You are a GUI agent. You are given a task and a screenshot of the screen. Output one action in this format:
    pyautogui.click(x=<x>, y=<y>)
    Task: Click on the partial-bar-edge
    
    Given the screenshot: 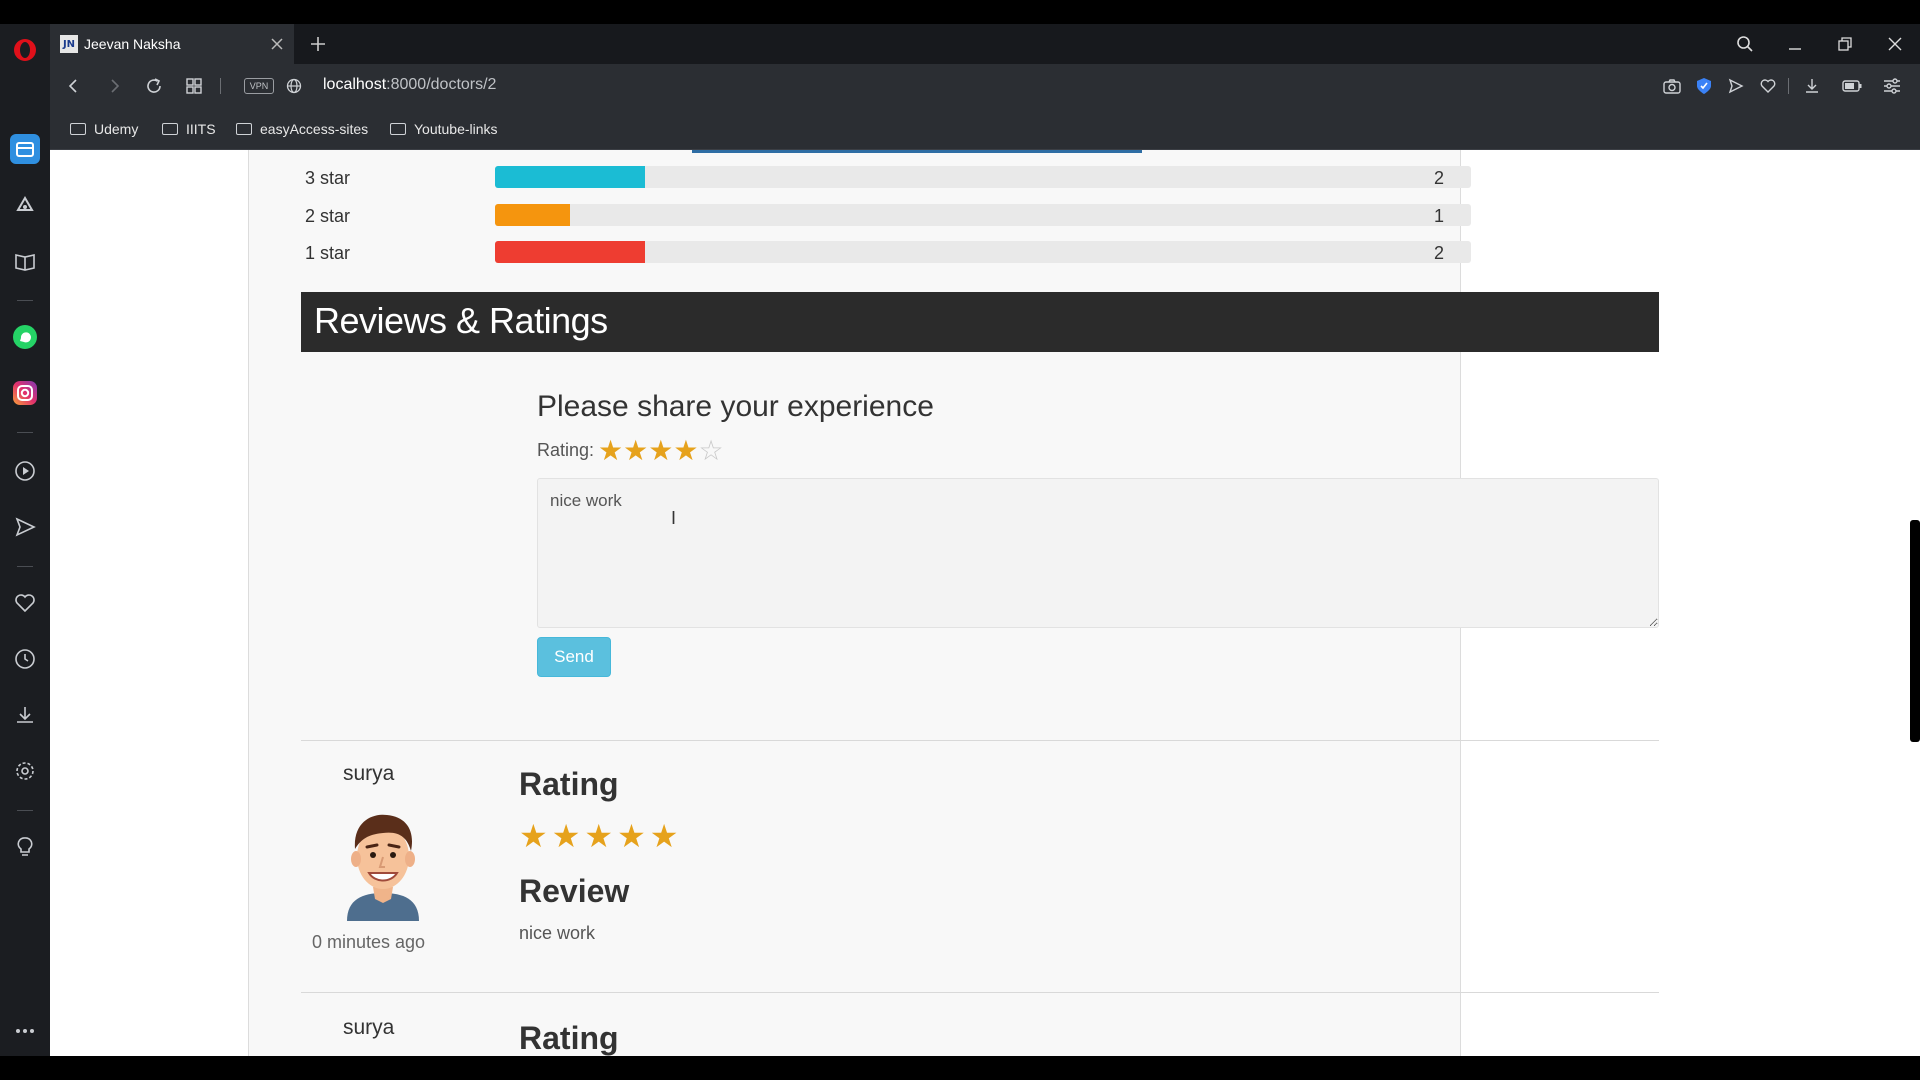 What is the action you would take?
    pyautogui.click(x=917, y=151)
    